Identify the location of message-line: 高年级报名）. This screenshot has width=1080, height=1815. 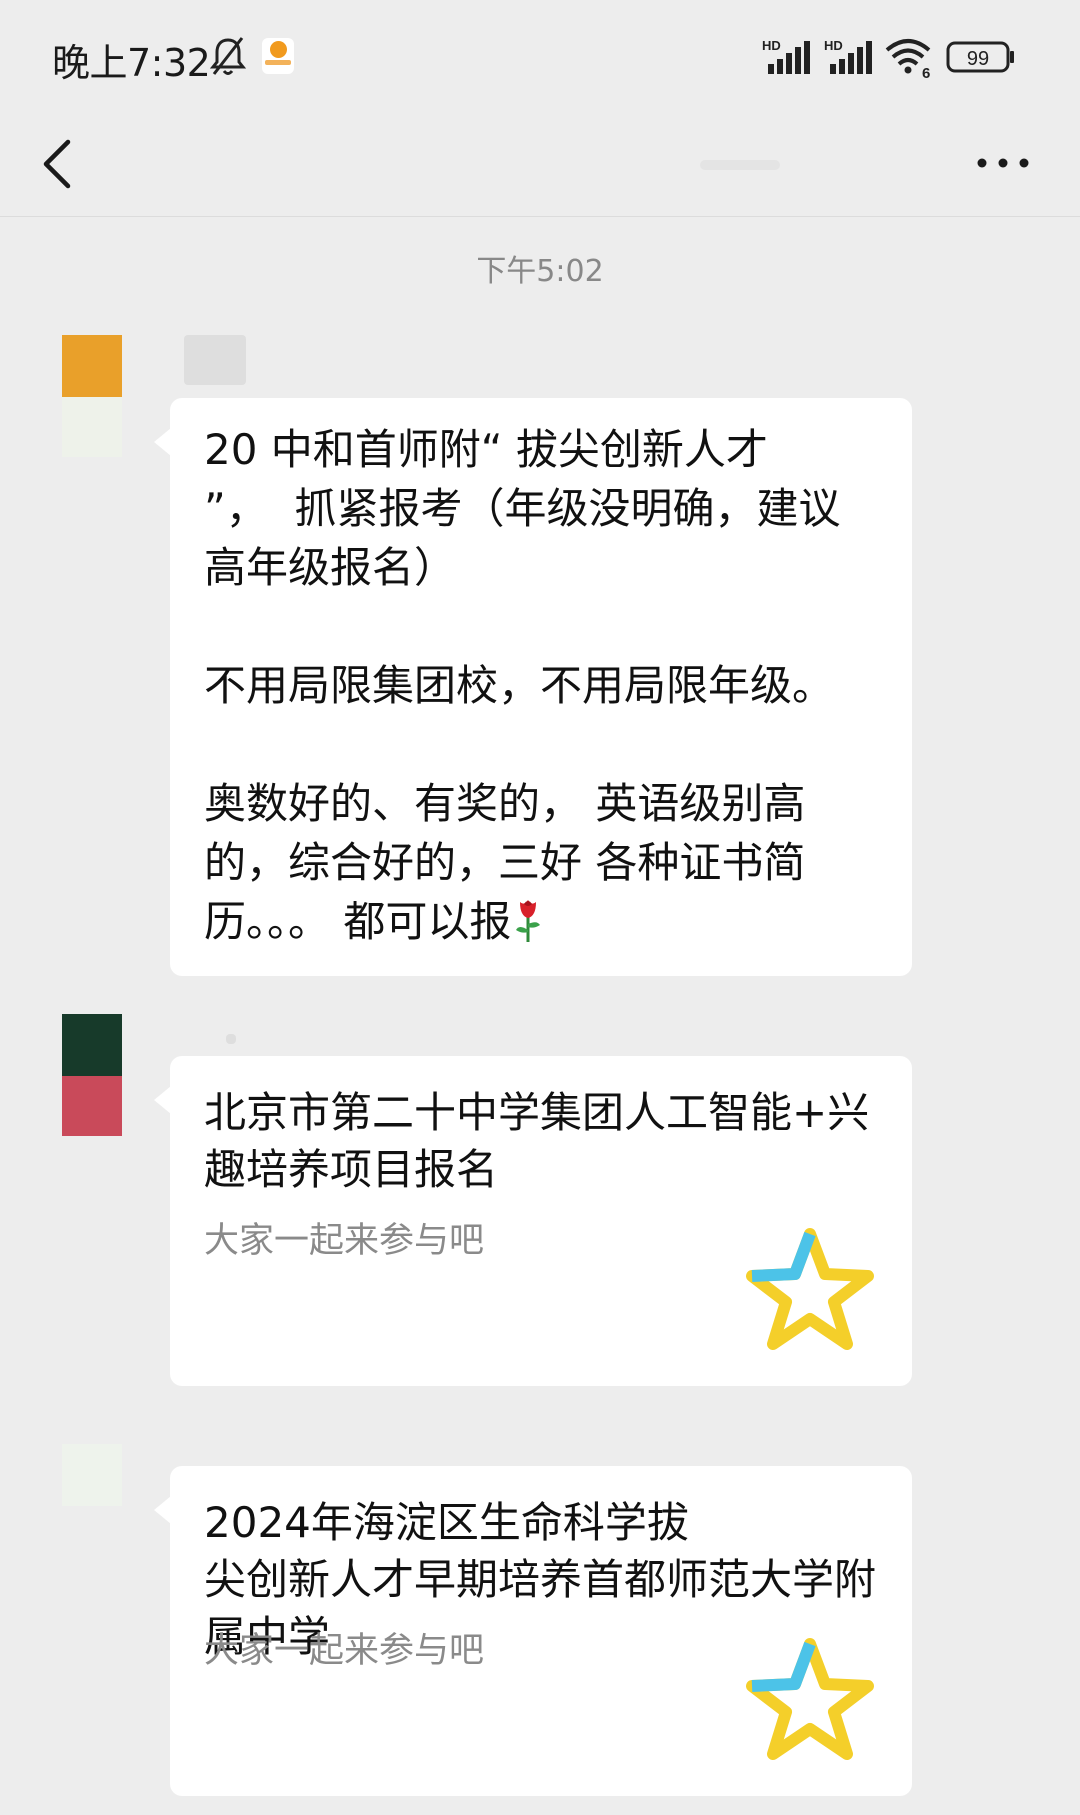
(330, 567).